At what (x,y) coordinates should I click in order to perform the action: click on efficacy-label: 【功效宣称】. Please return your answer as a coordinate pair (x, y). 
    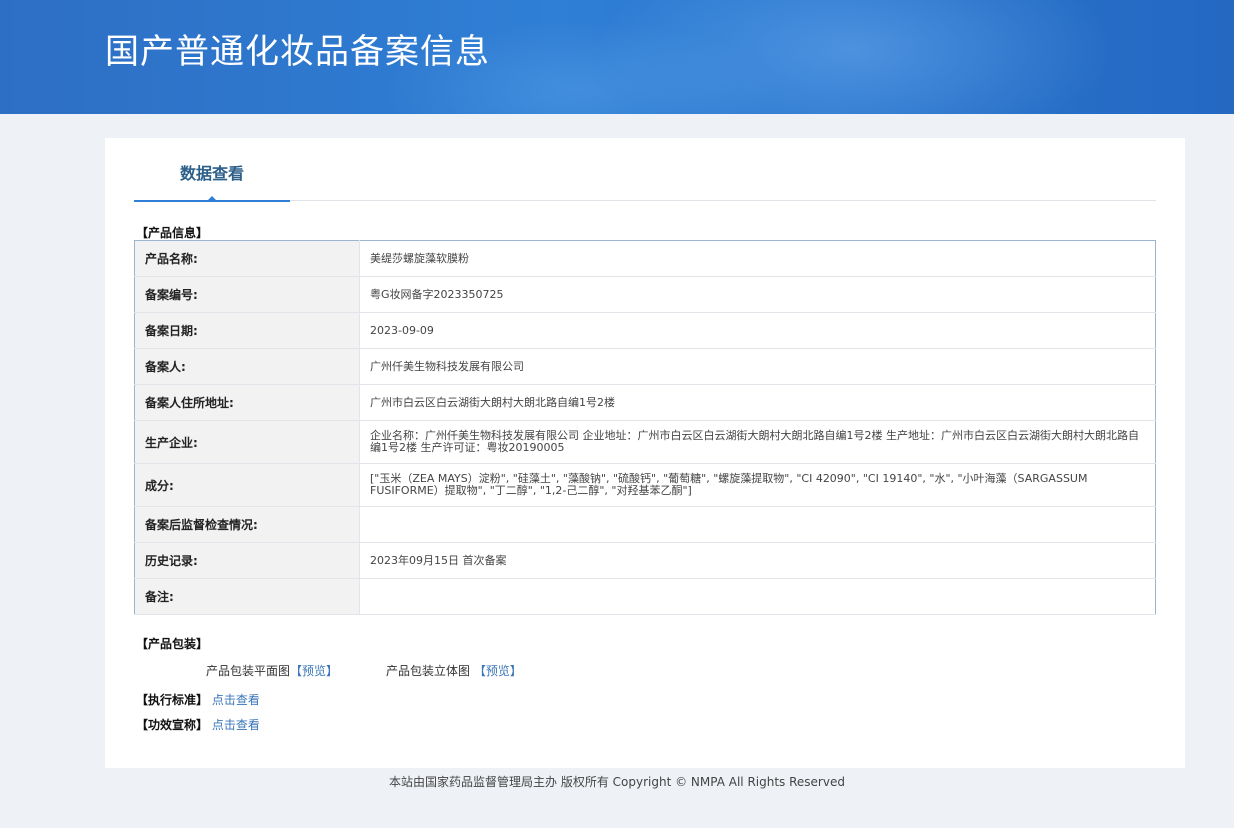
    Looking at the image, I should click on (172, 725).